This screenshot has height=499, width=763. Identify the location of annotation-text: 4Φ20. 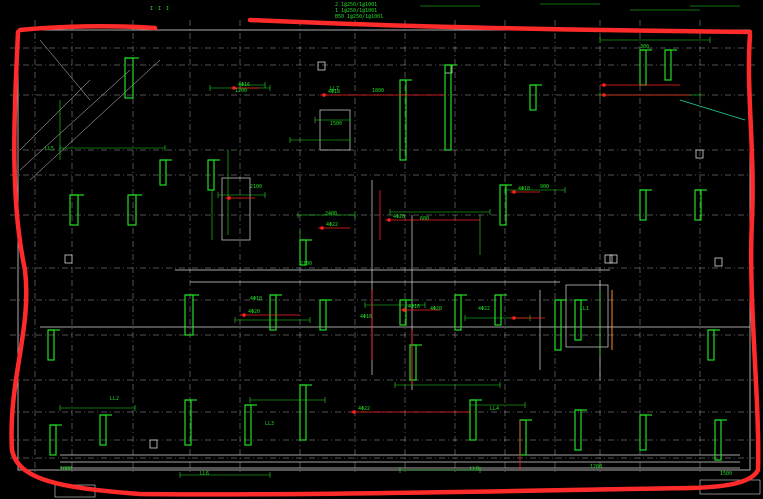
(436, 309).